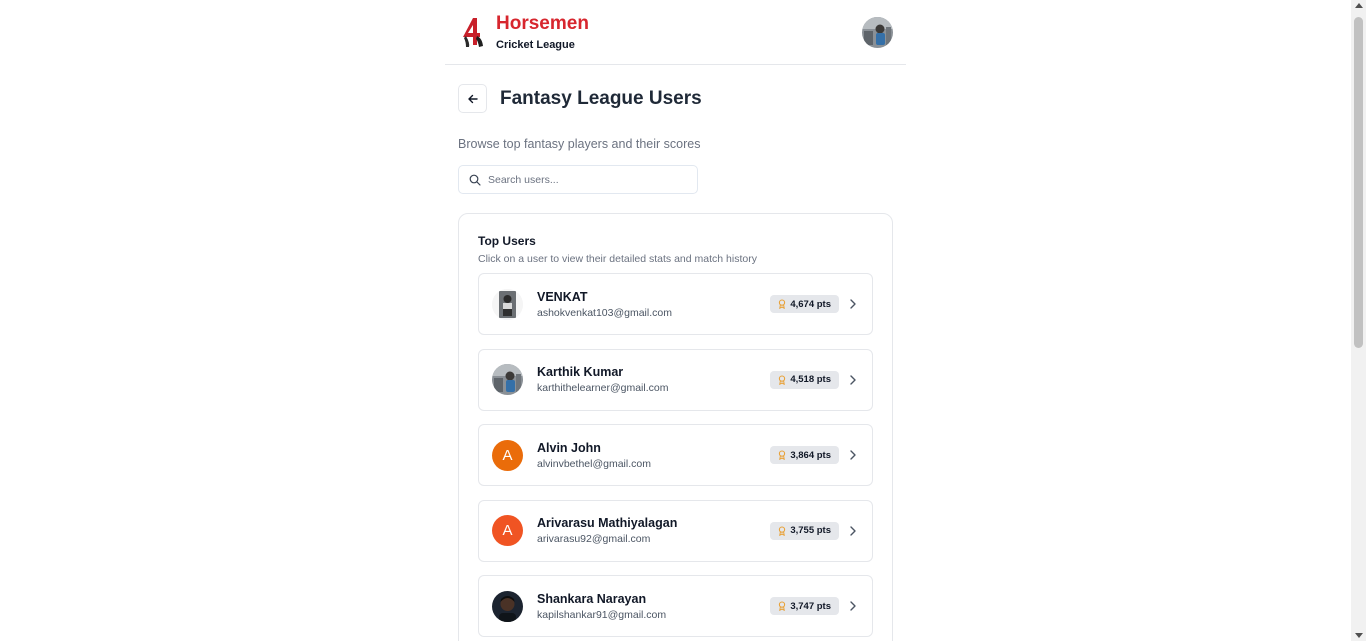  I want to click on points-value: 3,864 pts, so click(810, 455).